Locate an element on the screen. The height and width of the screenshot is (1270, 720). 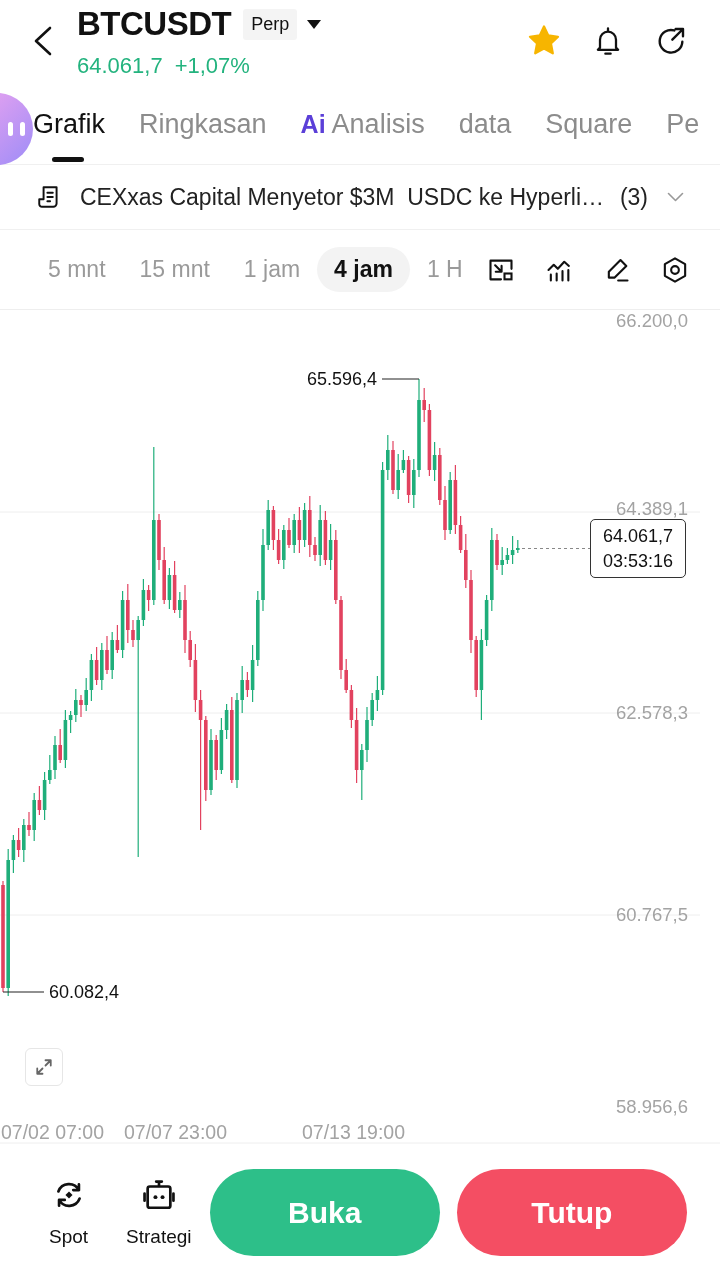
spot-button: Spot is located at coordinates (69, 1212).